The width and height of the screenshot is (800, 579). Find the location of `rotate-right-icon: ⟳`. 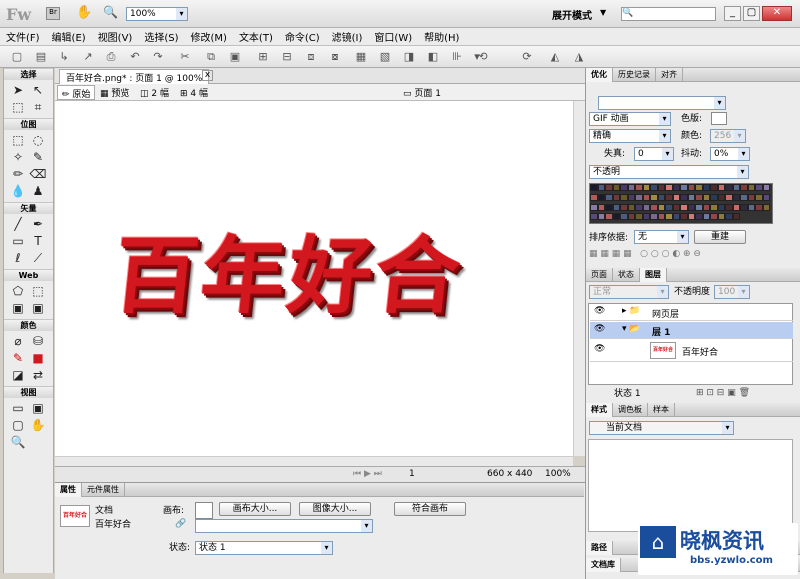

rotate-right-icon: ⟳ is located at coordinates (527, 57).